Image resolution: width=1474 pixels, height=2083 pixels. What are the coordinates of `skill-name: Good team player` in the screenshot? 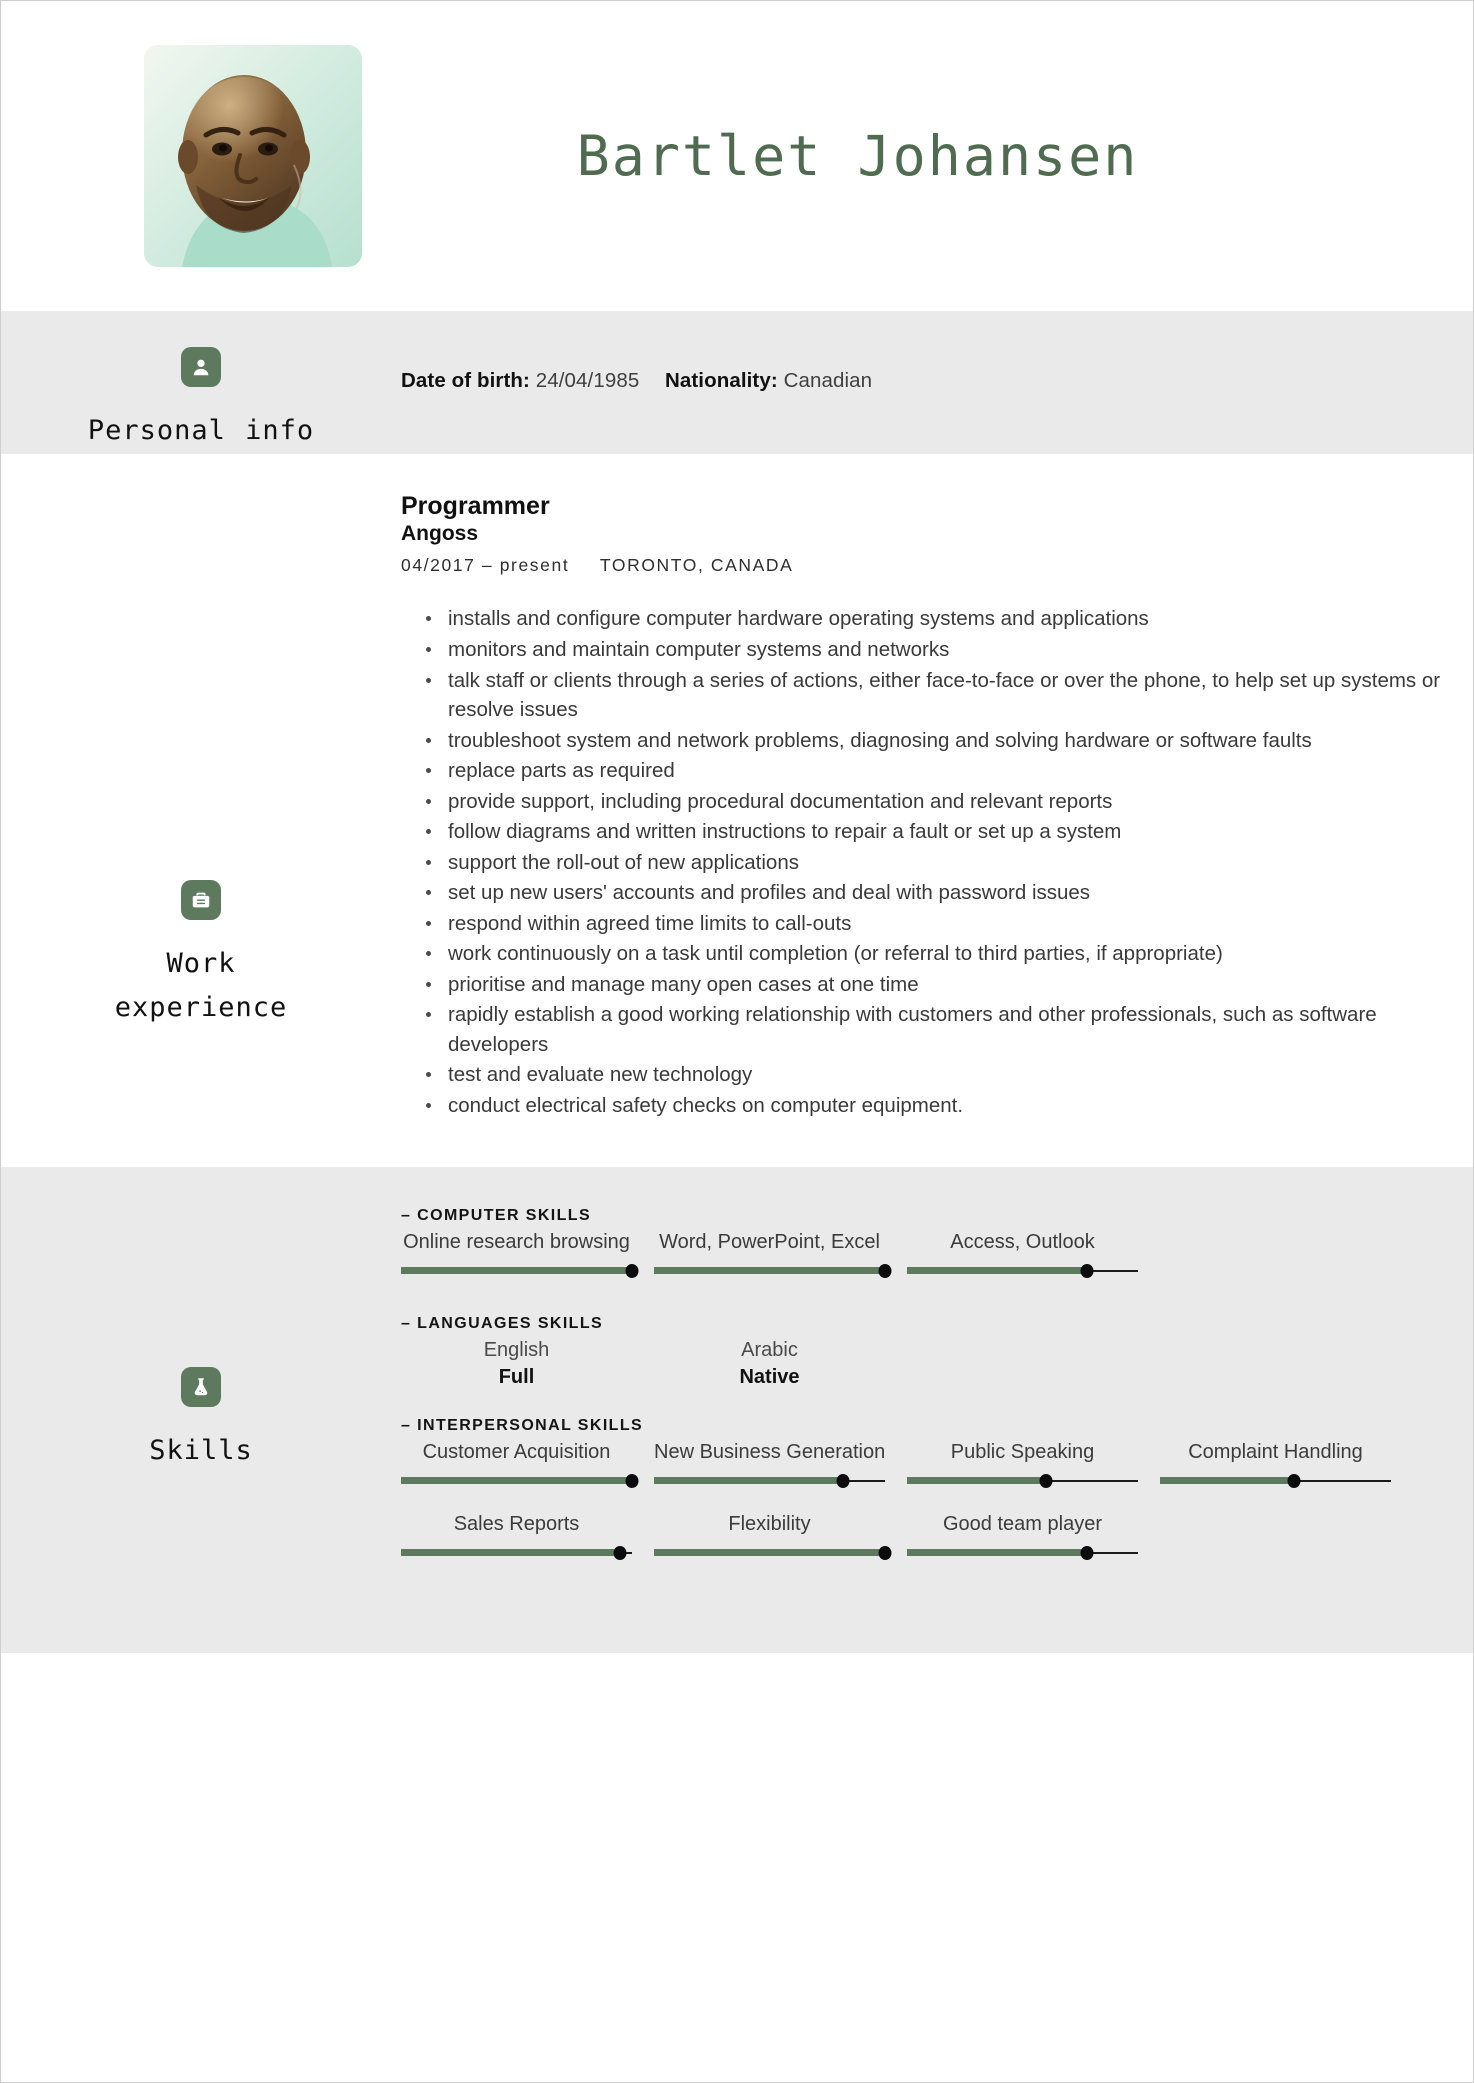 It's located at (1022, 1524).